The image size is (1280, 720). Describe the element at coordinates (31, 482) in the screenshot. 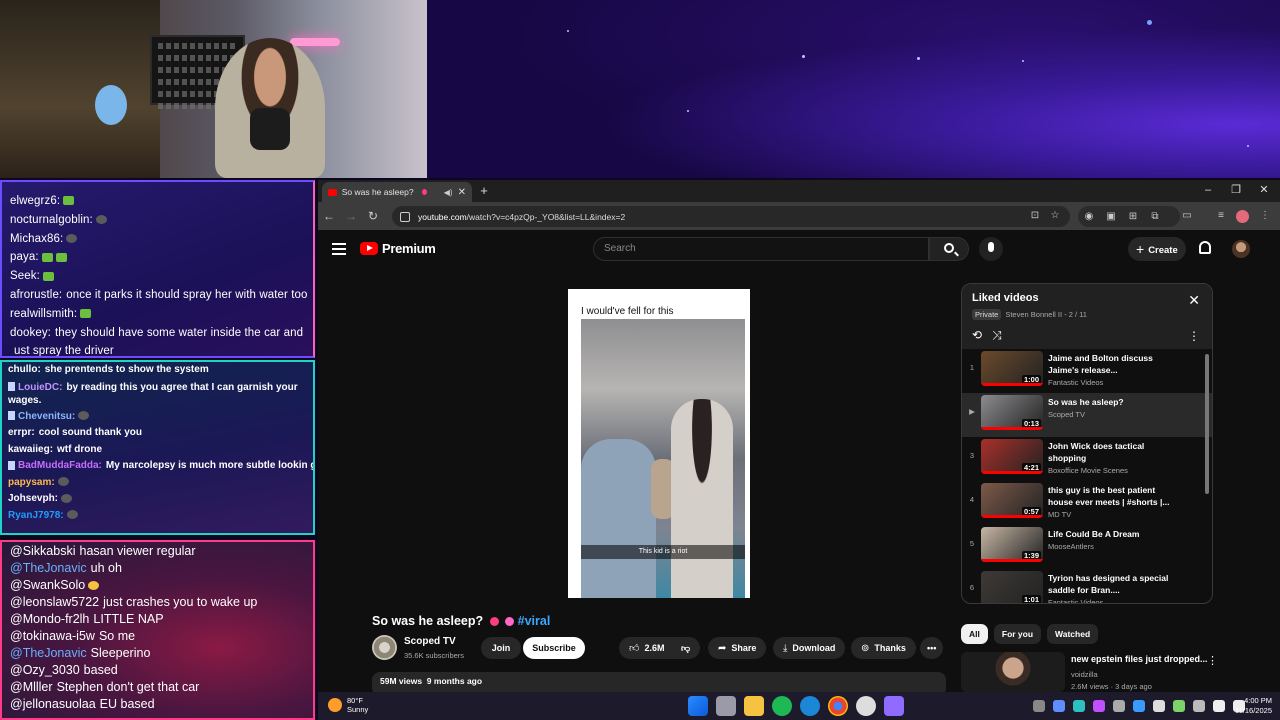

I see `chat-username: papysam:` at that location.